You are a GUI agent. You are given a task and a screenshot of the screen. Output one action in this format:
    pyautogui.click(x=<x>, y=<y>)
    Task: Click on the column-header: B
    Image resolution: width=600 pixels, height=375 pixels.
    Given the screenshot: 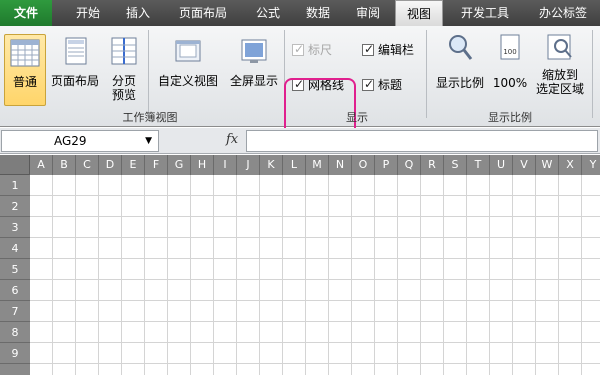 What is the action you would take?
    pyautogui.click(x=64, y=165)
    